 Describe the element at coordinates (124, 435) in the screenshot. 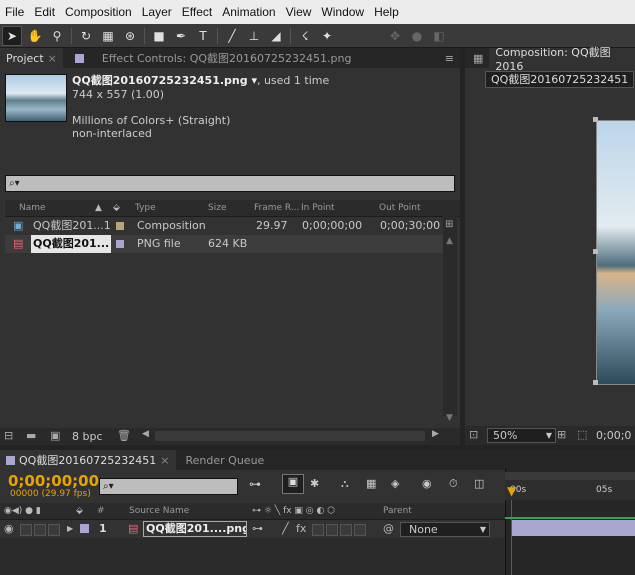

I see `trash-icon: 🗑` at that location.